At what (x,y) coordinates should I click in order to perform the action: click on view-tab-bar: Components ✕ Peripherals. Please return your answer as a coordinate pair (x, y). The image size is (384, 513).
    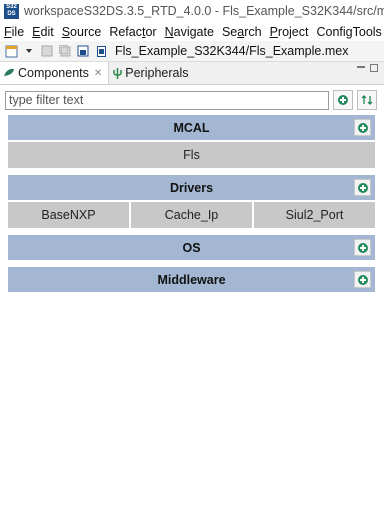
    Looking at the image, I should click on (192, 73).